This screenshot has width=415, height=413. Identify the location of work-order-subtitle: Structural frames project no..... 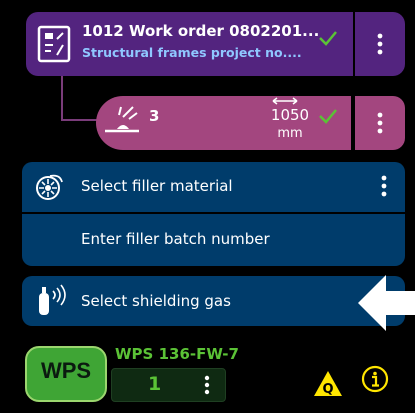
(192, 52).